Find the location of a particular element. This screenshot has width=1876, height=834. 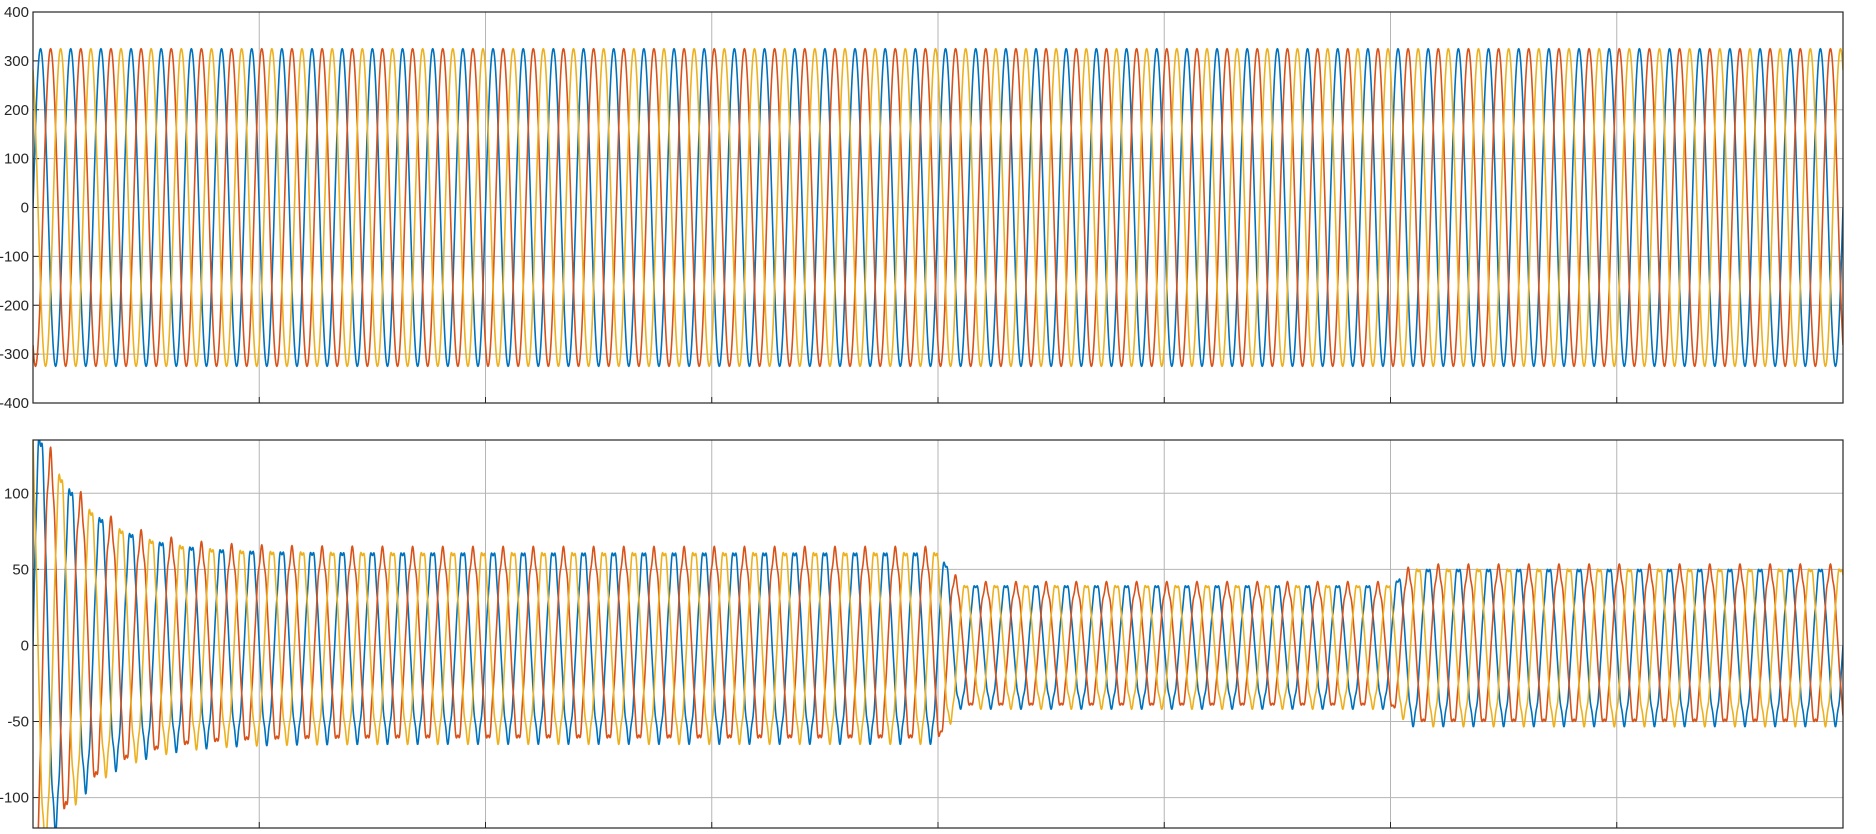

y-tick-label: 300 is located at coordinates (16, 61).